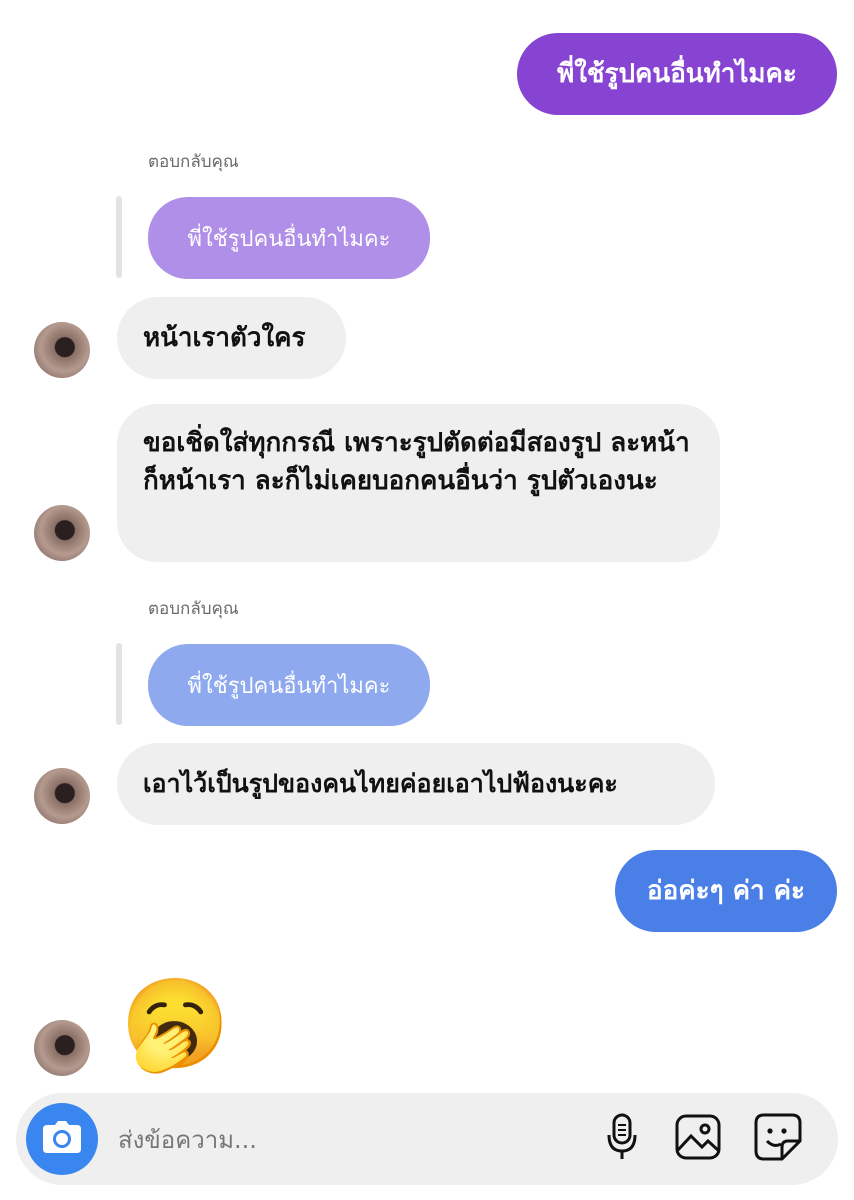  Describe the element at coordinates (416, 784) in the screenshot. I see `incoming-message: เอาไว้เป็นรูปของคนไทยค่อยเอาไปฟ้องนะคะ` at that location.